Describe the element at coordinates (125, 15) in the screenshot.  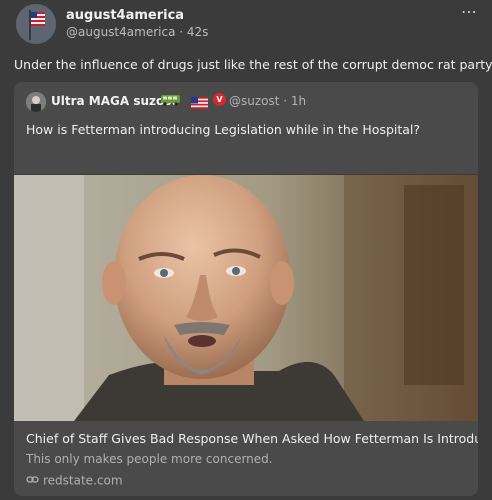
I see `author-display-name: august4america` at that location.